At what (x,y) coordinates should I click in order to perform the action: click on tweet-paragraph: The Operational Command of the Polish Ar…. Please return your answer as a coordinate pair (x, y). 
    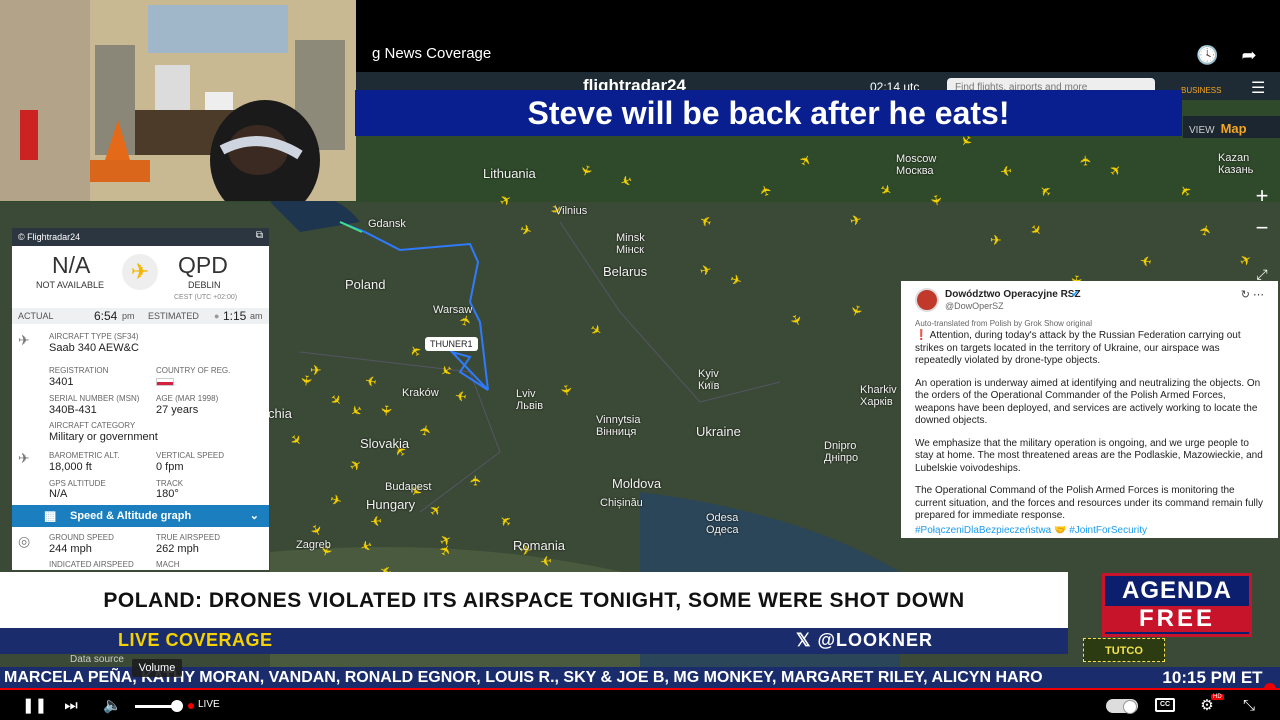
    Looking at the image, I should click on (1089, 503).